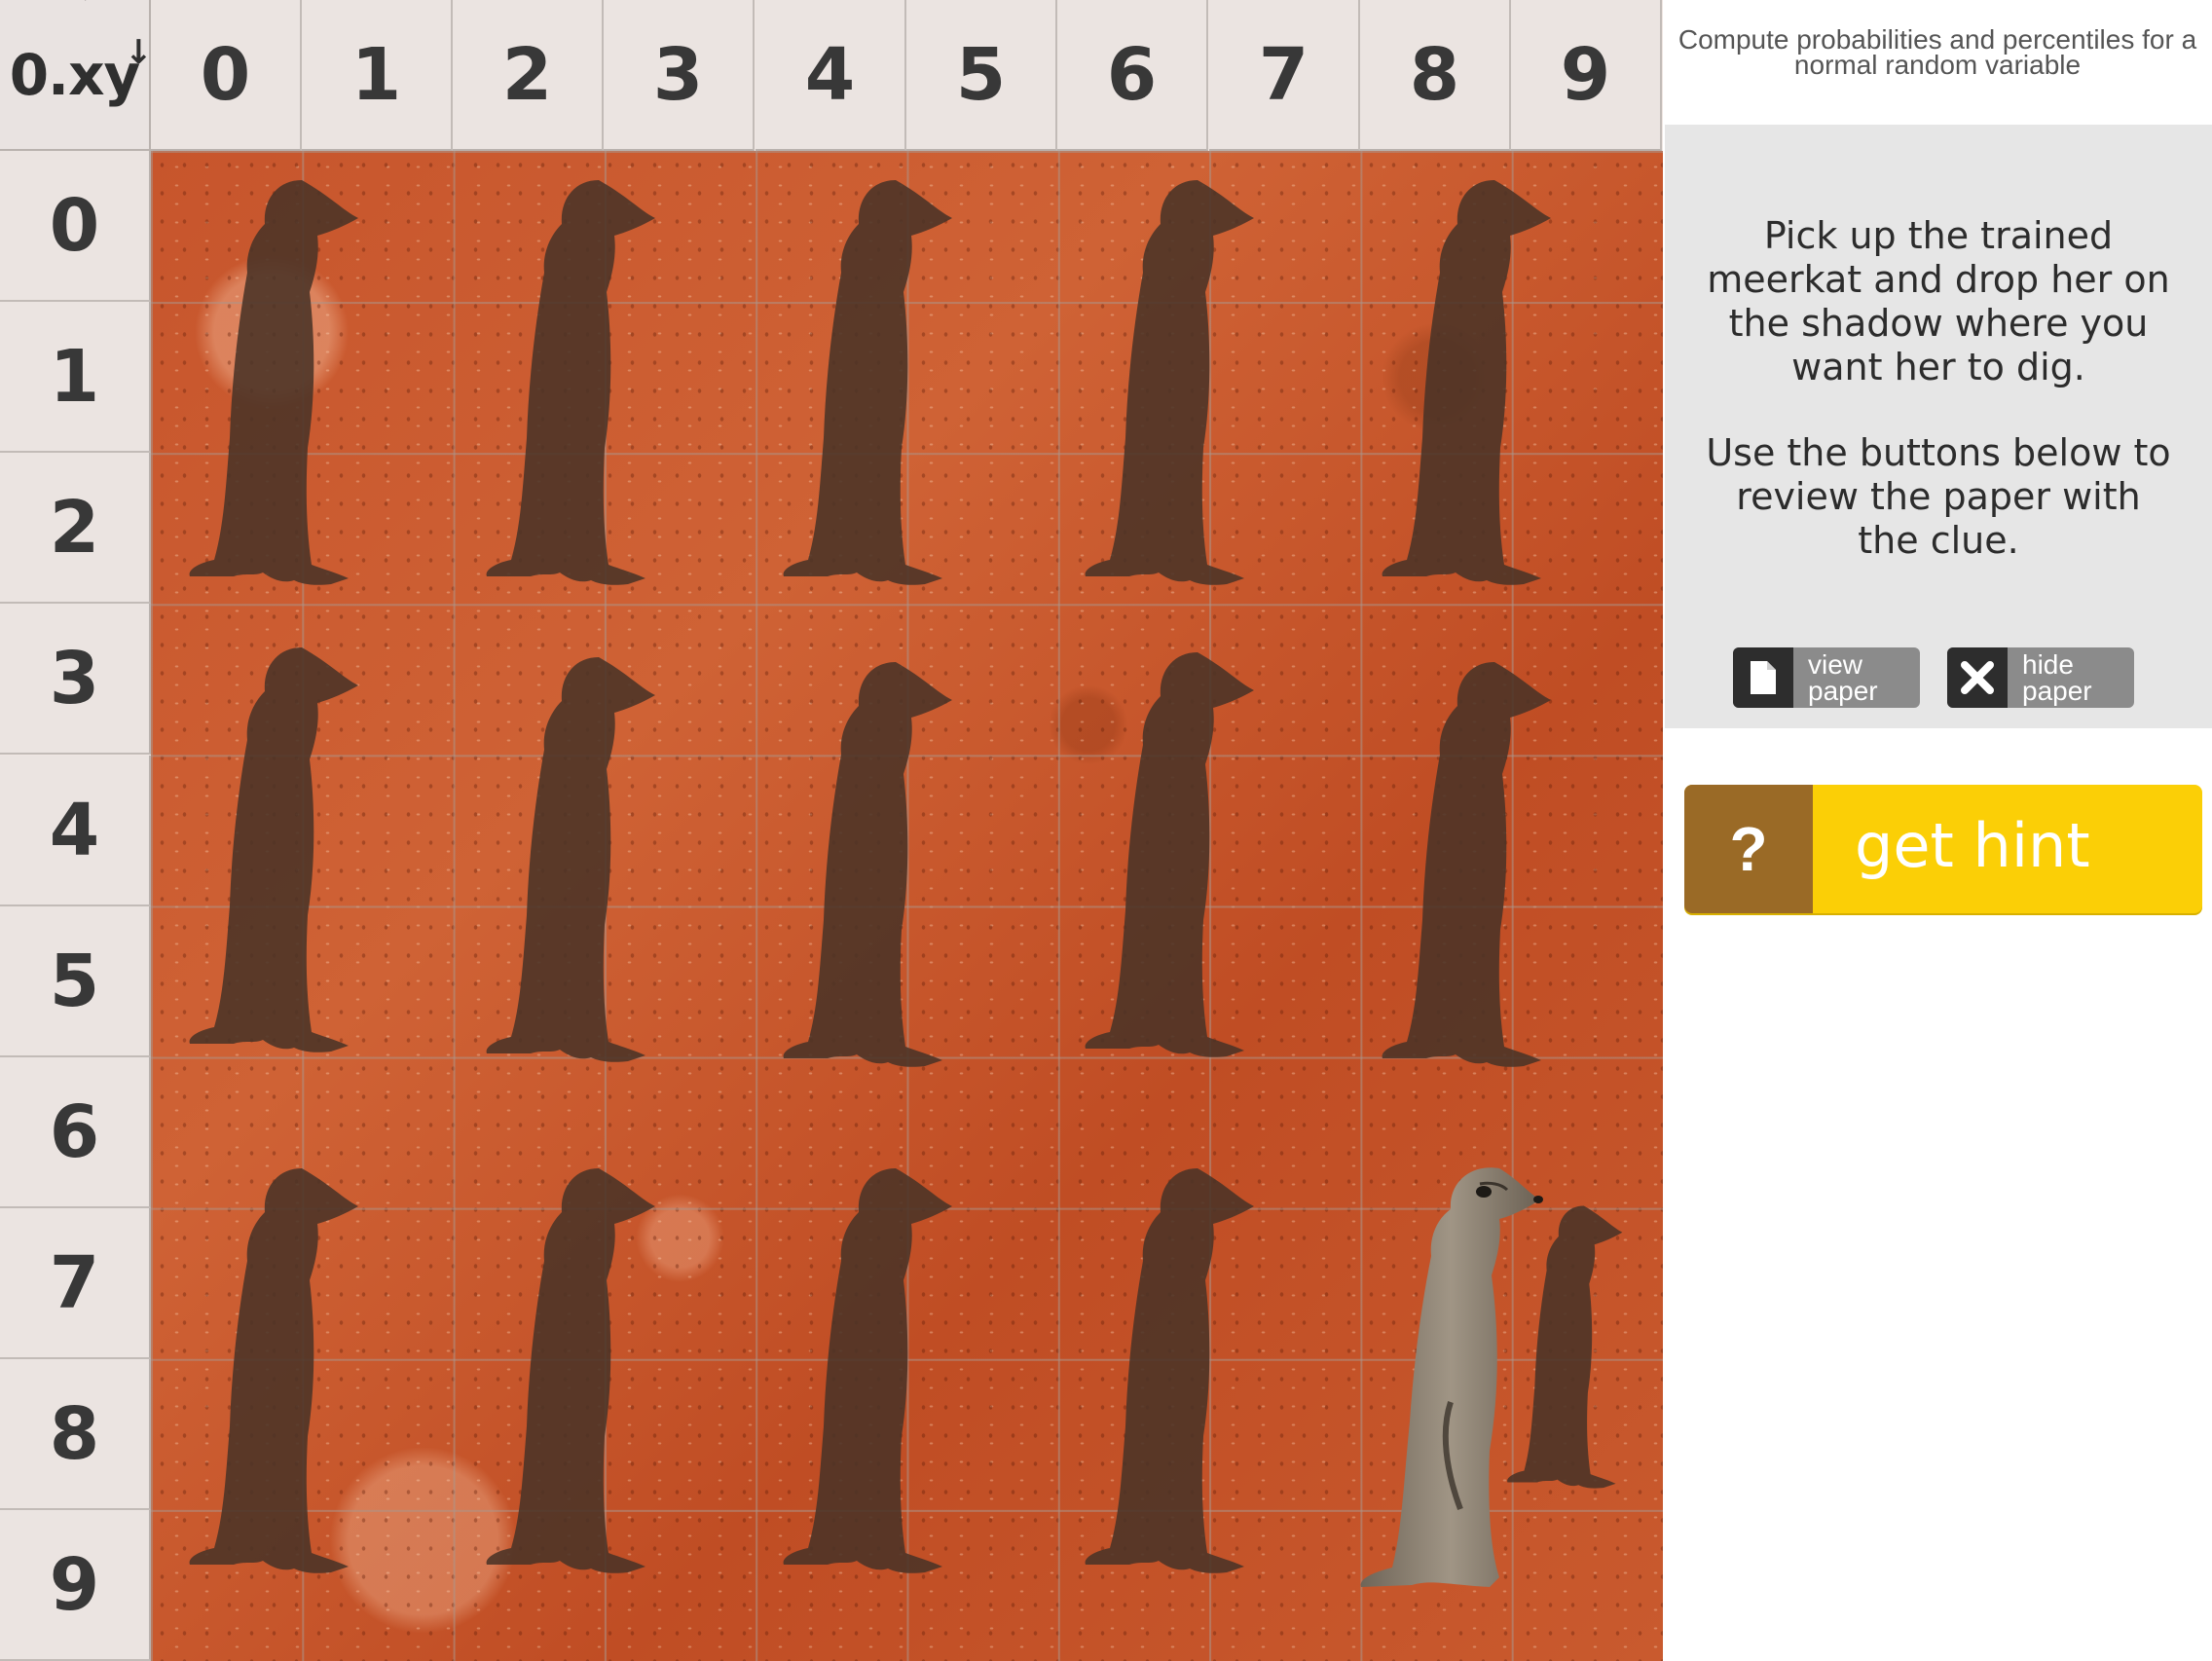 This screenshot has height=1661, width=2212. Describe the element at coordinates (2057, 678) in the screenshot. I see `hide-paper-label: hide paper` at that location.